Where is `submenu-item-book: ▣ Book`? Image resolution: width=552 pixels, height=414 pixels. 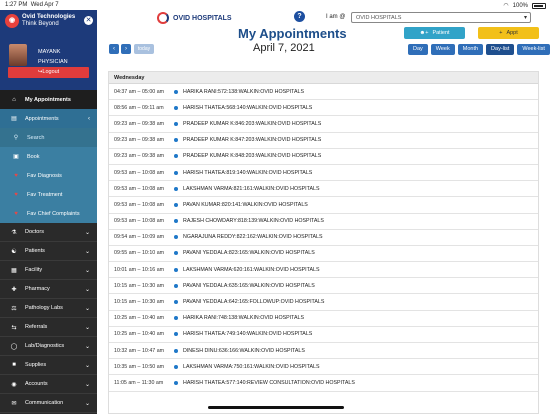 submenu-item-book: ▣ Book is located at coordinates (48, 156).